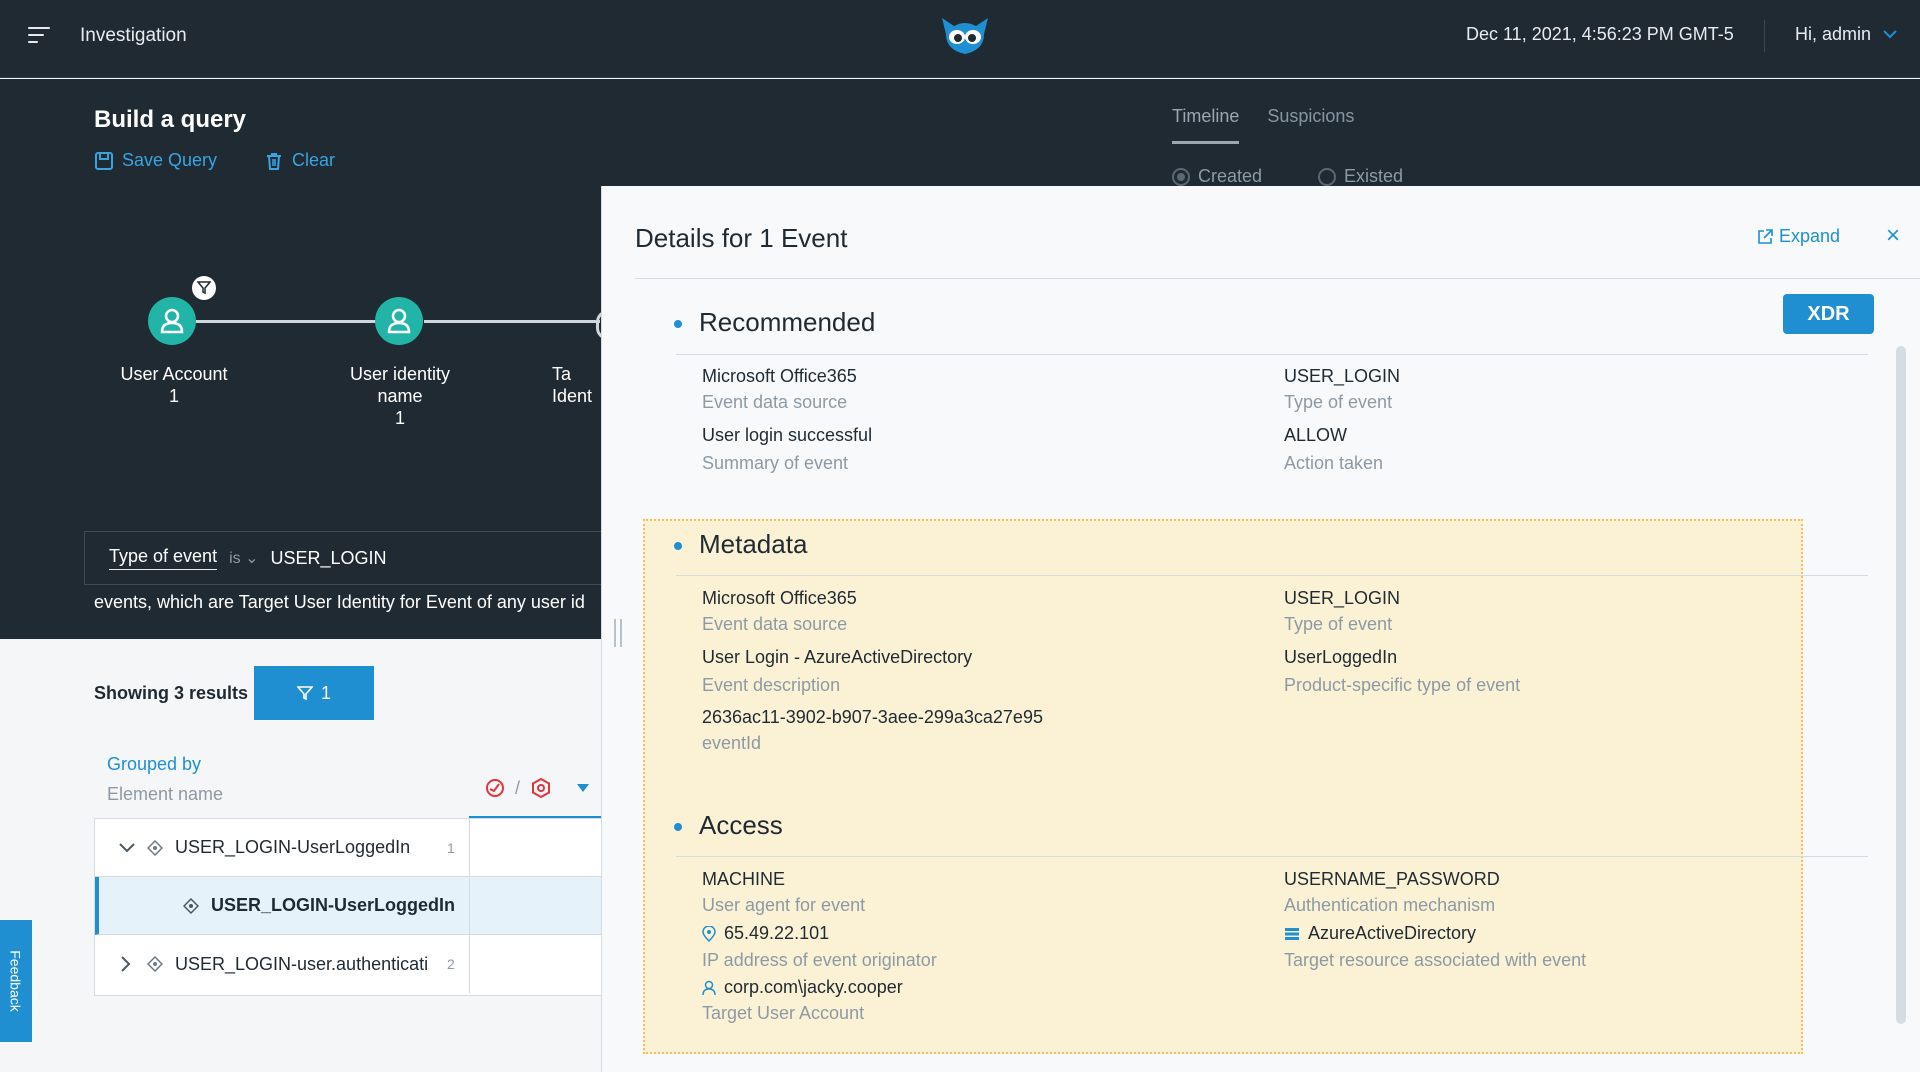 This screenshot has width=1920, height=1072. Describe the element at coordinates (1341, 657) in the screenshot. I see `field-value: UserLoggedIn` at that location.